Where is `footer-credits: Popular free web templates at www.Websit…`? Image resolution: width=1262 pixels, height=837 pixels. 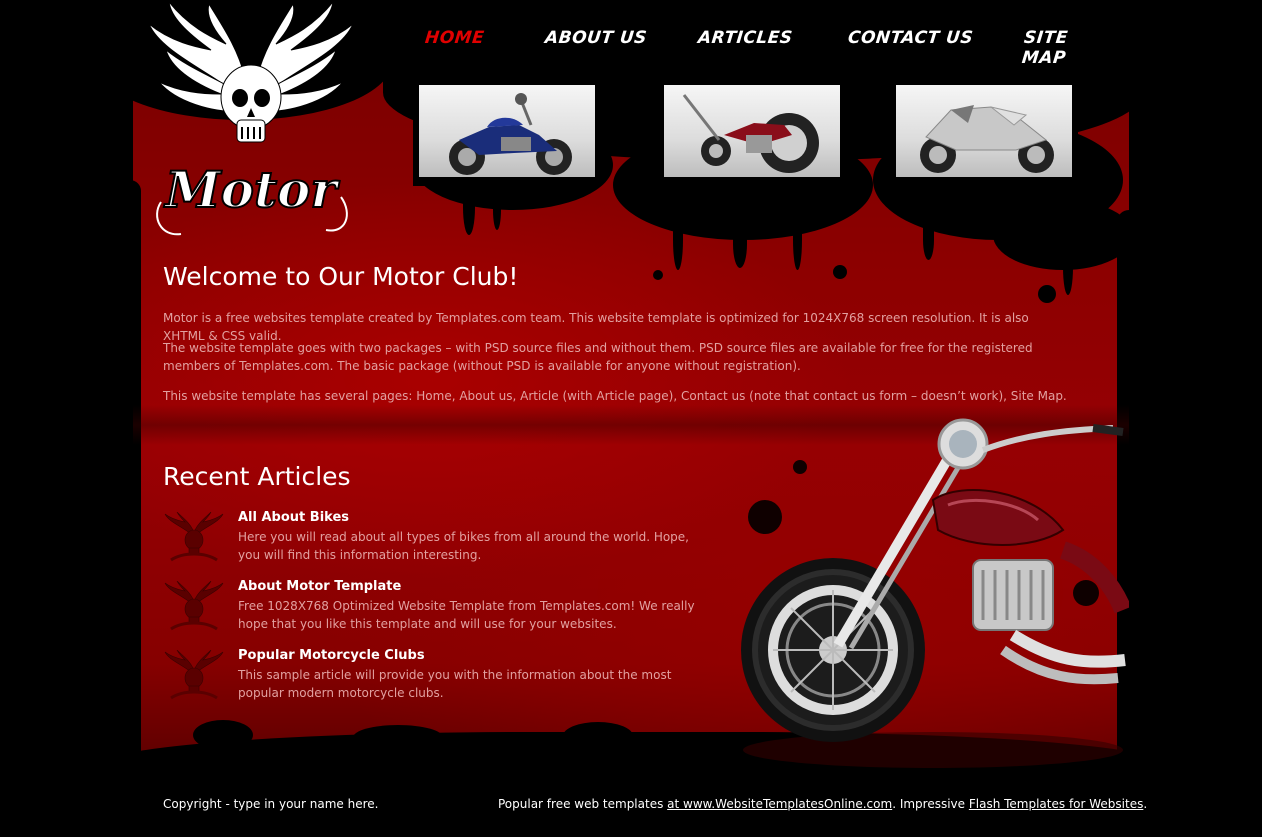 footer-credits: Popular free web templates at www.Websit… is located at coordinates (822, 804).